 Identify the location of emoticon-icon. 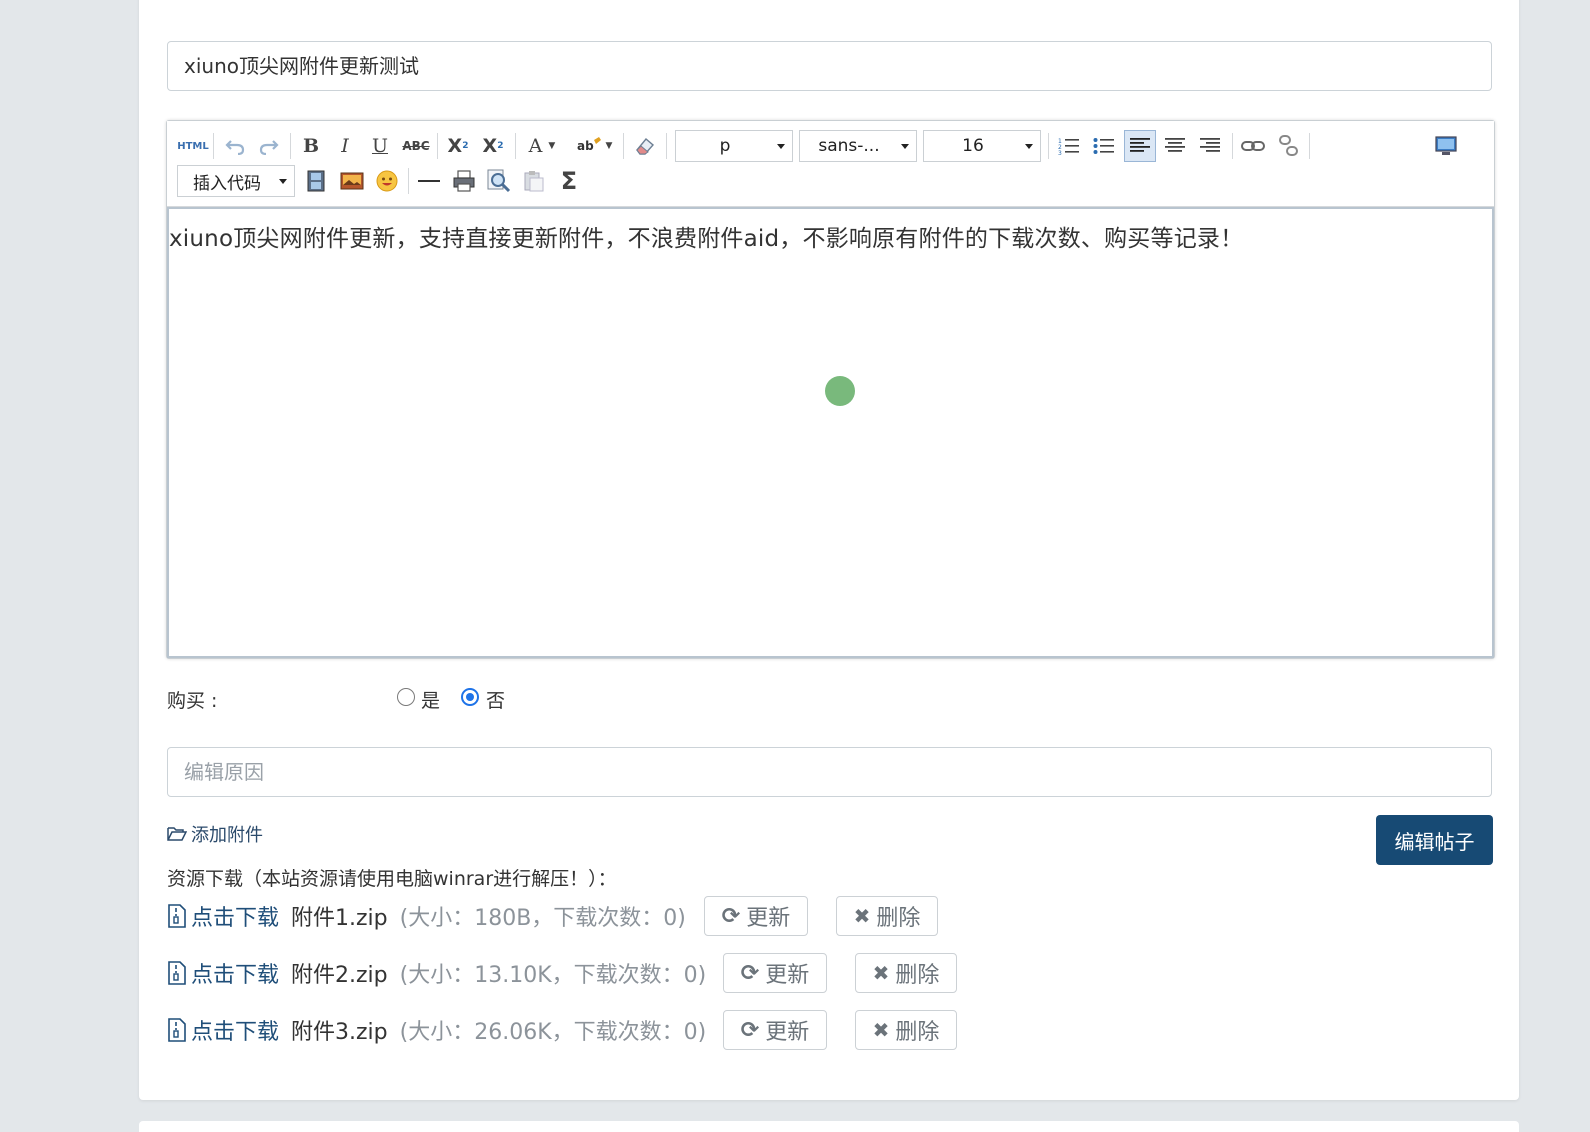
(387, 181).